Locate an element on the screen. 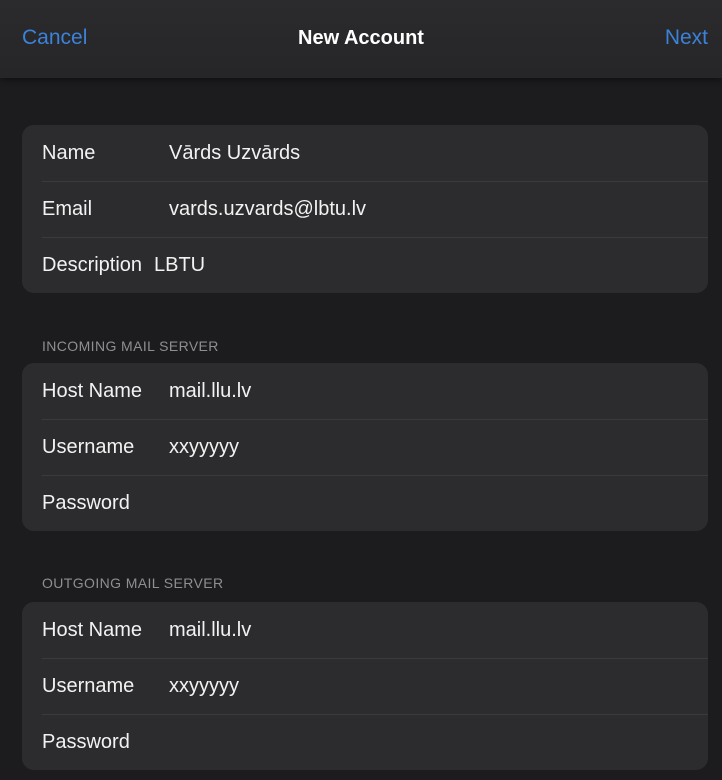 The height and width of the screenshot is (780, 722). outgoing-username-row: Username xxyyyyy is located at coordinates (365, 686).